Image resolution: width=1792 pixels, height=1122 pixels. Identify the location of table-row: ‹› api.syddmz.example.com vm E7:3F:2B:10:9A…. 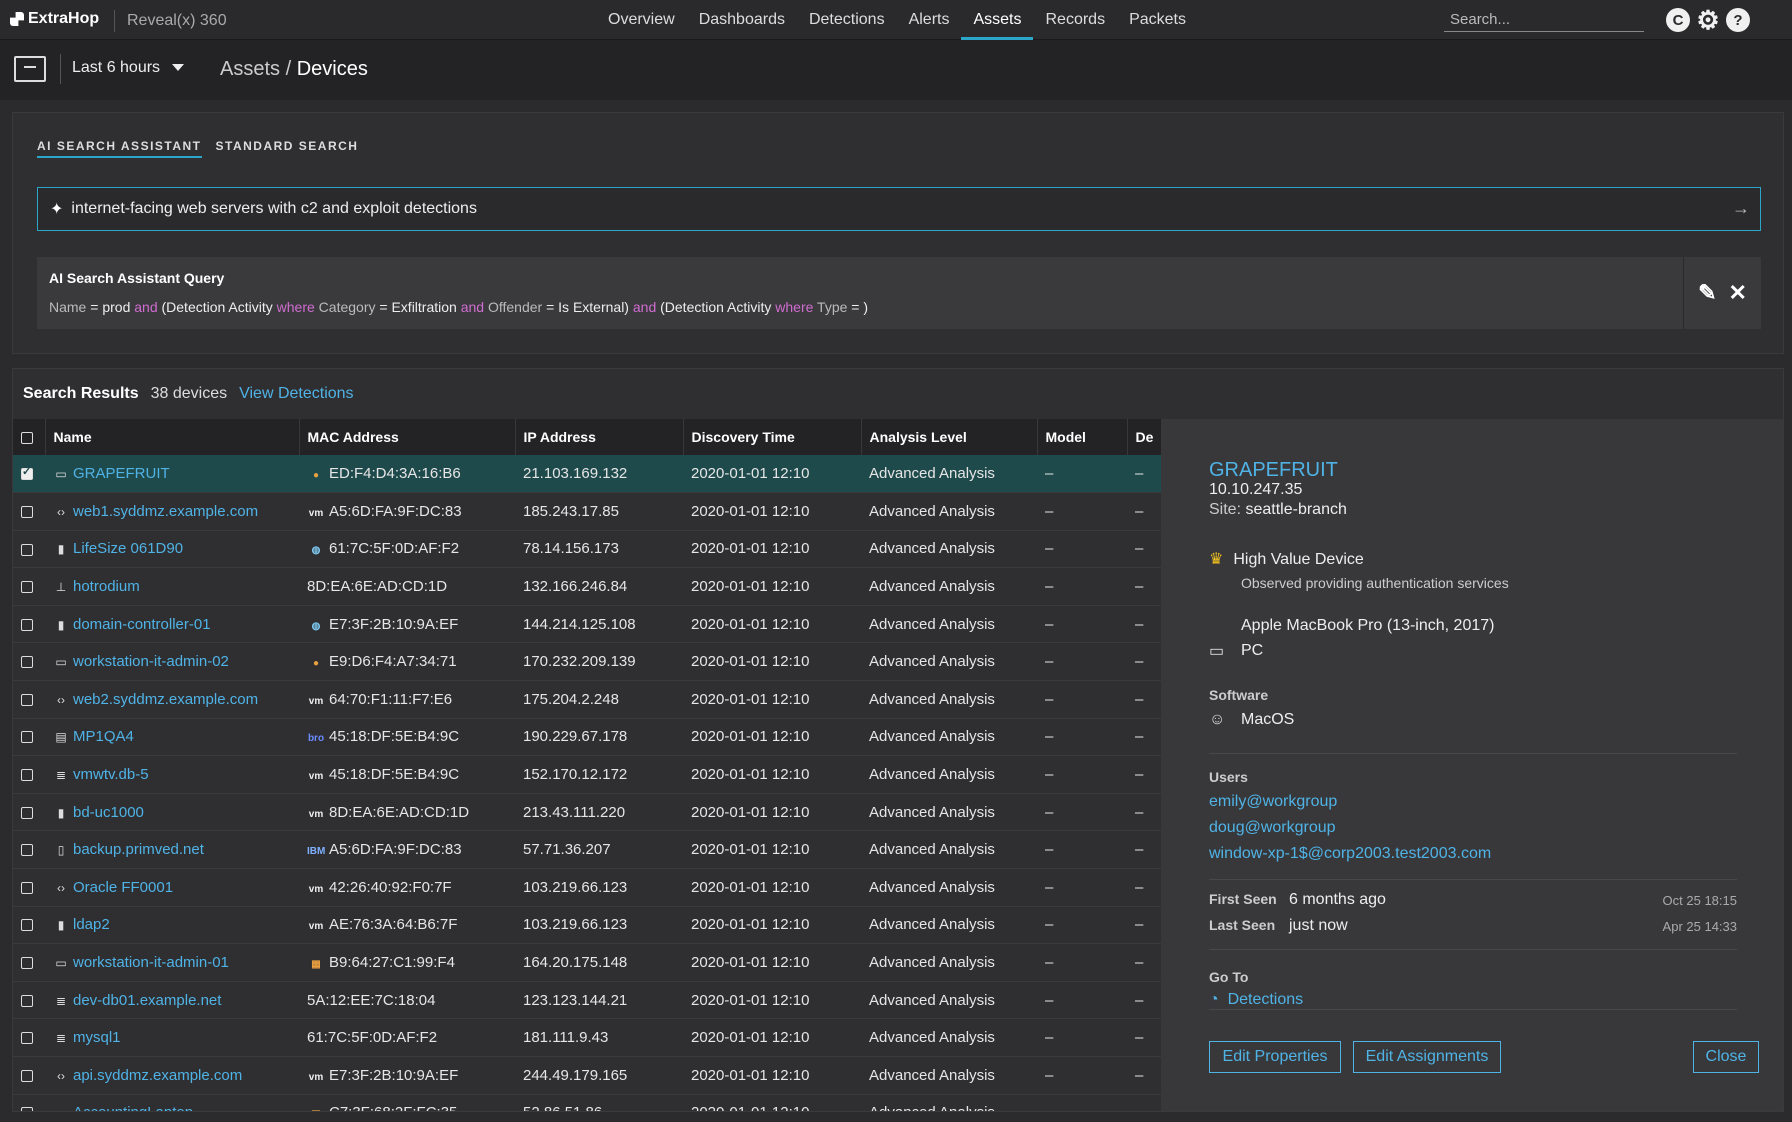
(587, 1075).